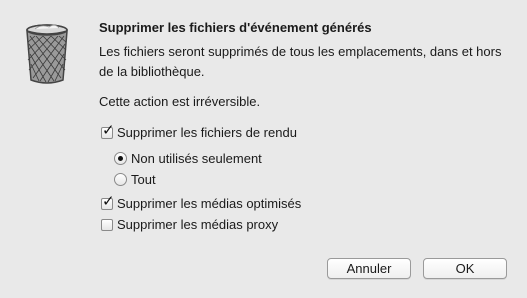  I want to click on unused-only-label: Non utilisés seulement, so click(196, 158).